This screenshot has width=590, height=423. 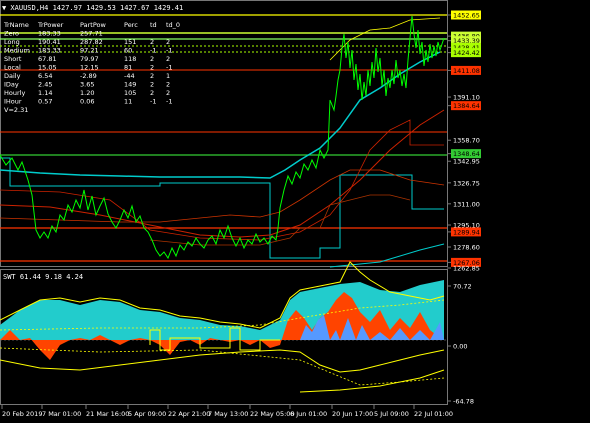 I want to click on table-cell: 15.05, so click(x=47, y=68).